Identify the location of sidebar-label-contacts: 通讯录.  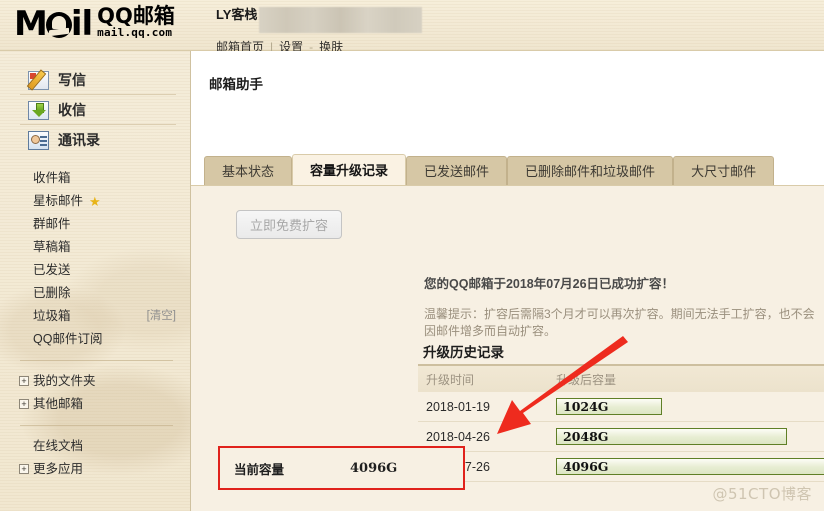
(79, 140).